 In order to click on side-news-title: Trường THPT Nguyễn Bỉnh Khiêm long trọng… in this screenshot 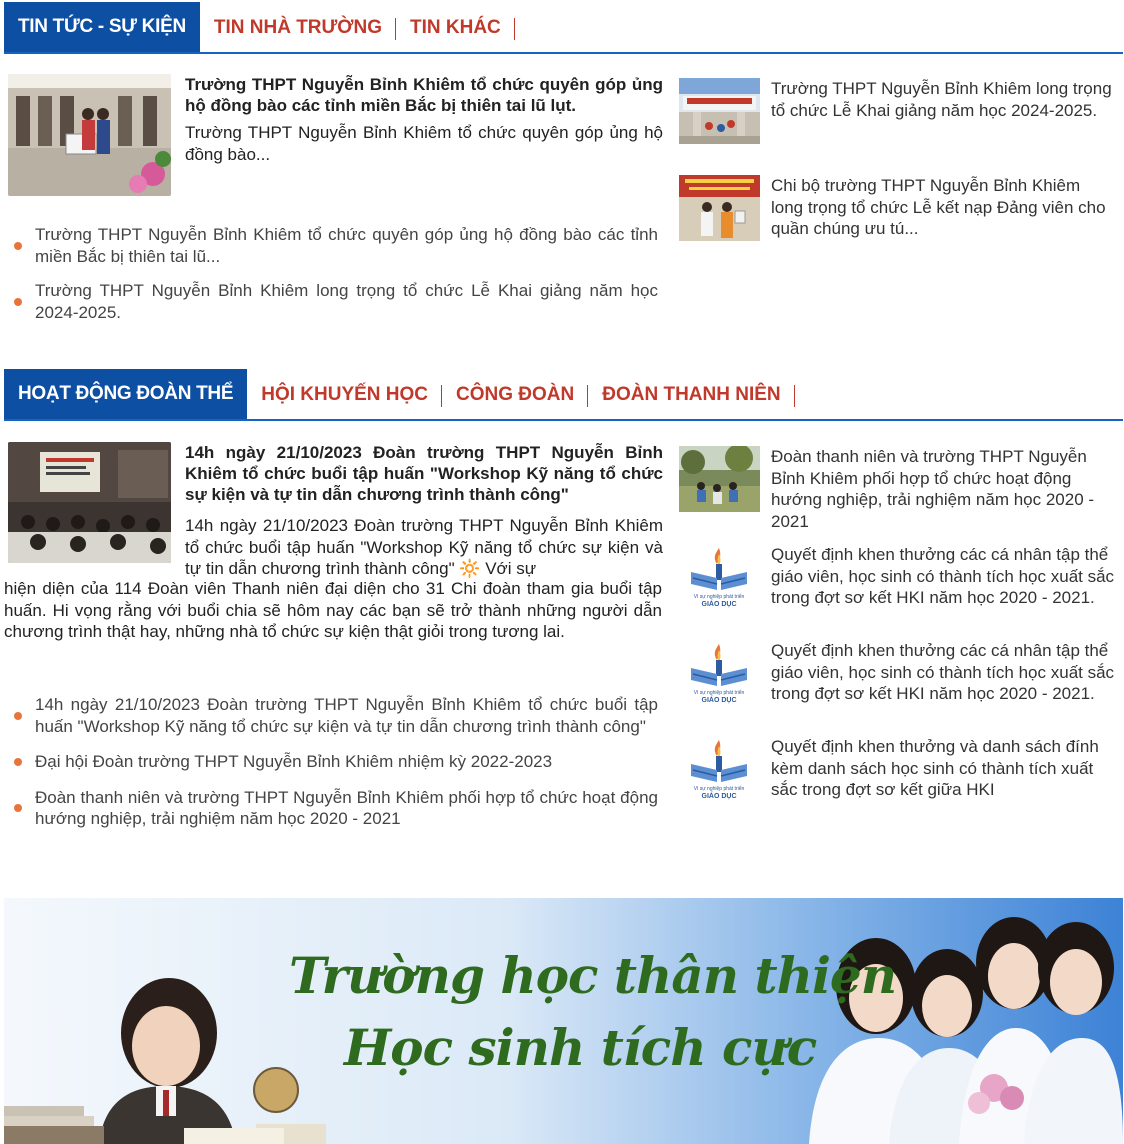, I will do `click(944, 99)`.